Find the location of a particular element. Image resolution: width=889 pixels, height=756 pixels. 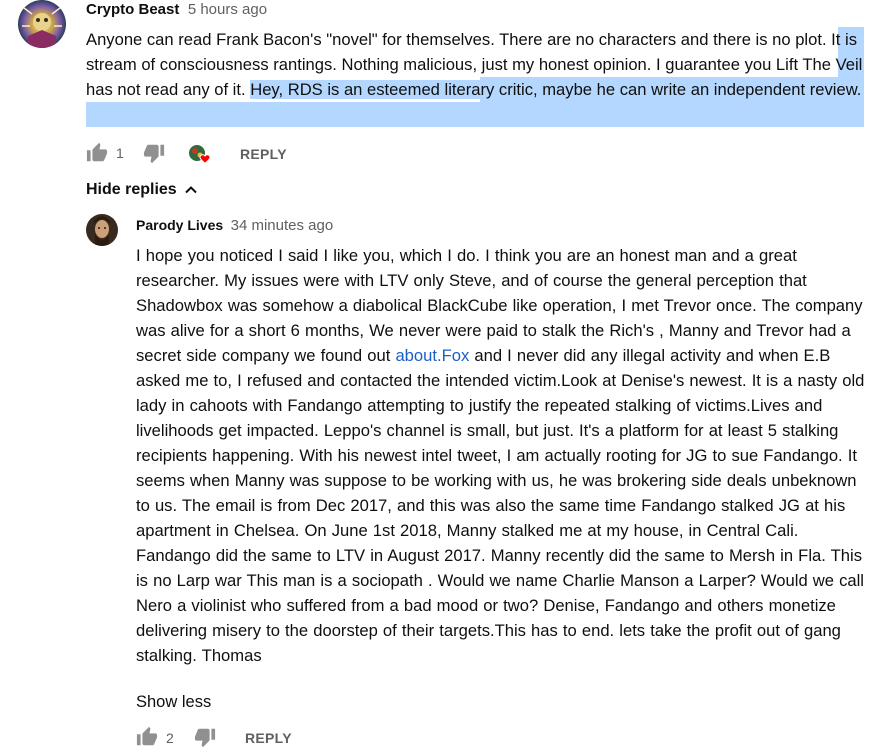

creator-avatar-icon is located at coordinates (200, 156).